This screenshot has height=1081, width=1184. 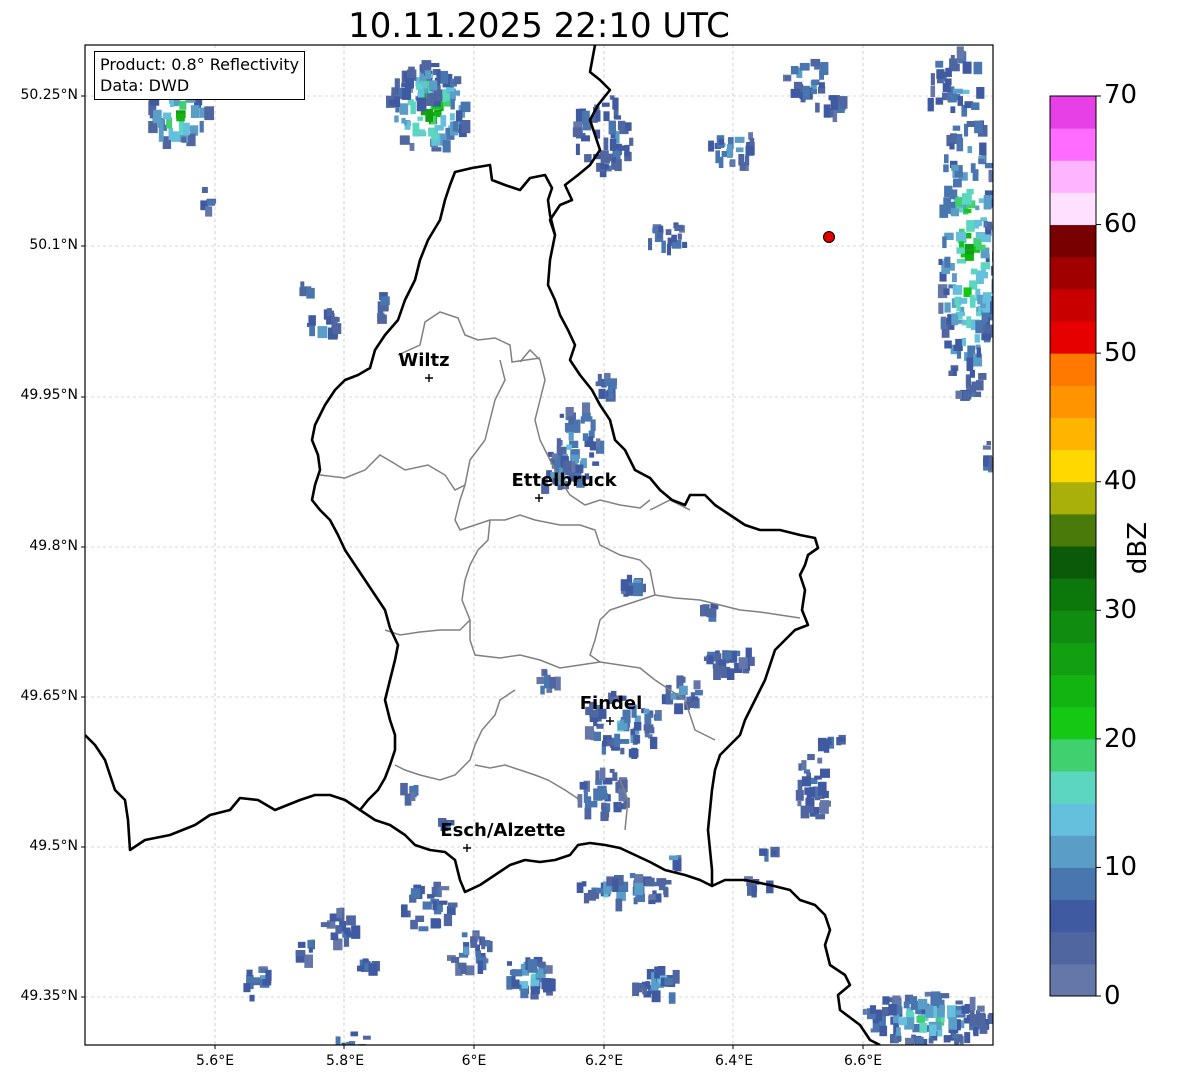 I want to click on colorbar-tick-label: 0, so click(x=1112, y=996).